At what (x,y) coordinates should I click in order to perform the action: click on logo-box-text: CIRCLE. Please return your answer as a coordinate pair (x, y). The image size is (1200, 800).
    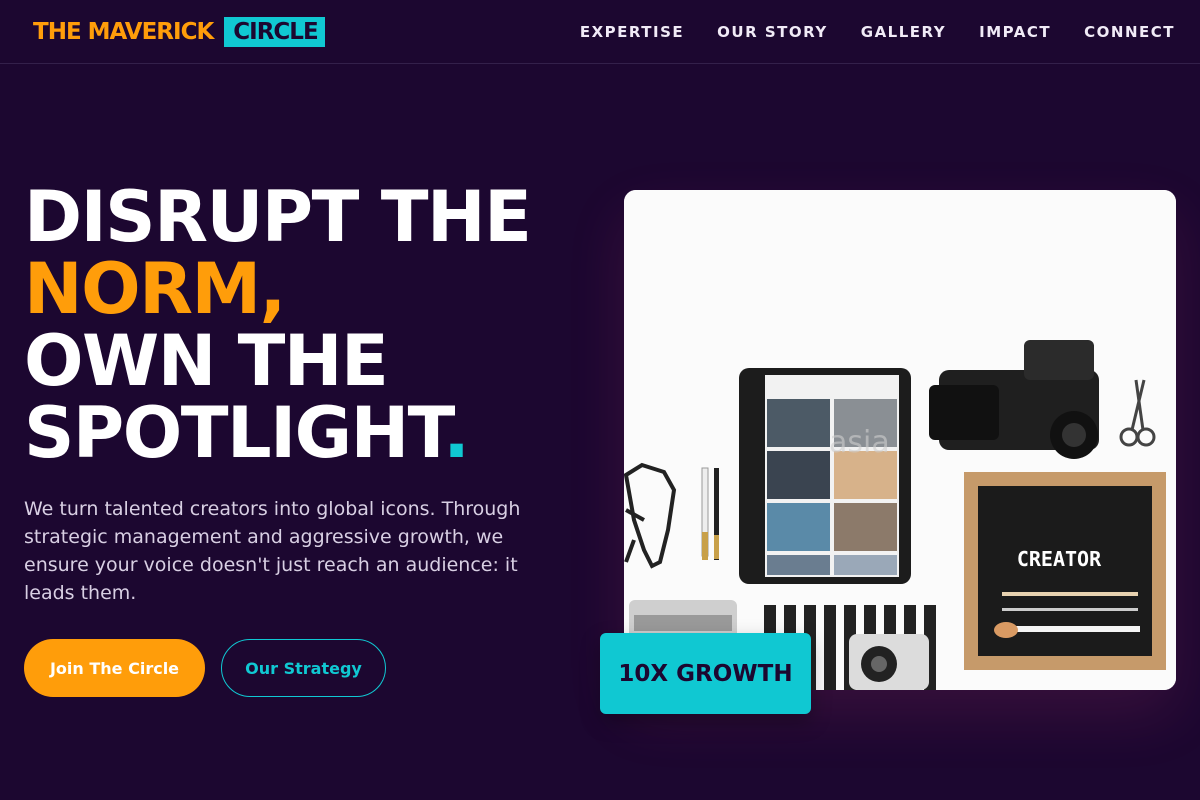
    Looking at the image, I should click on (274, 31).